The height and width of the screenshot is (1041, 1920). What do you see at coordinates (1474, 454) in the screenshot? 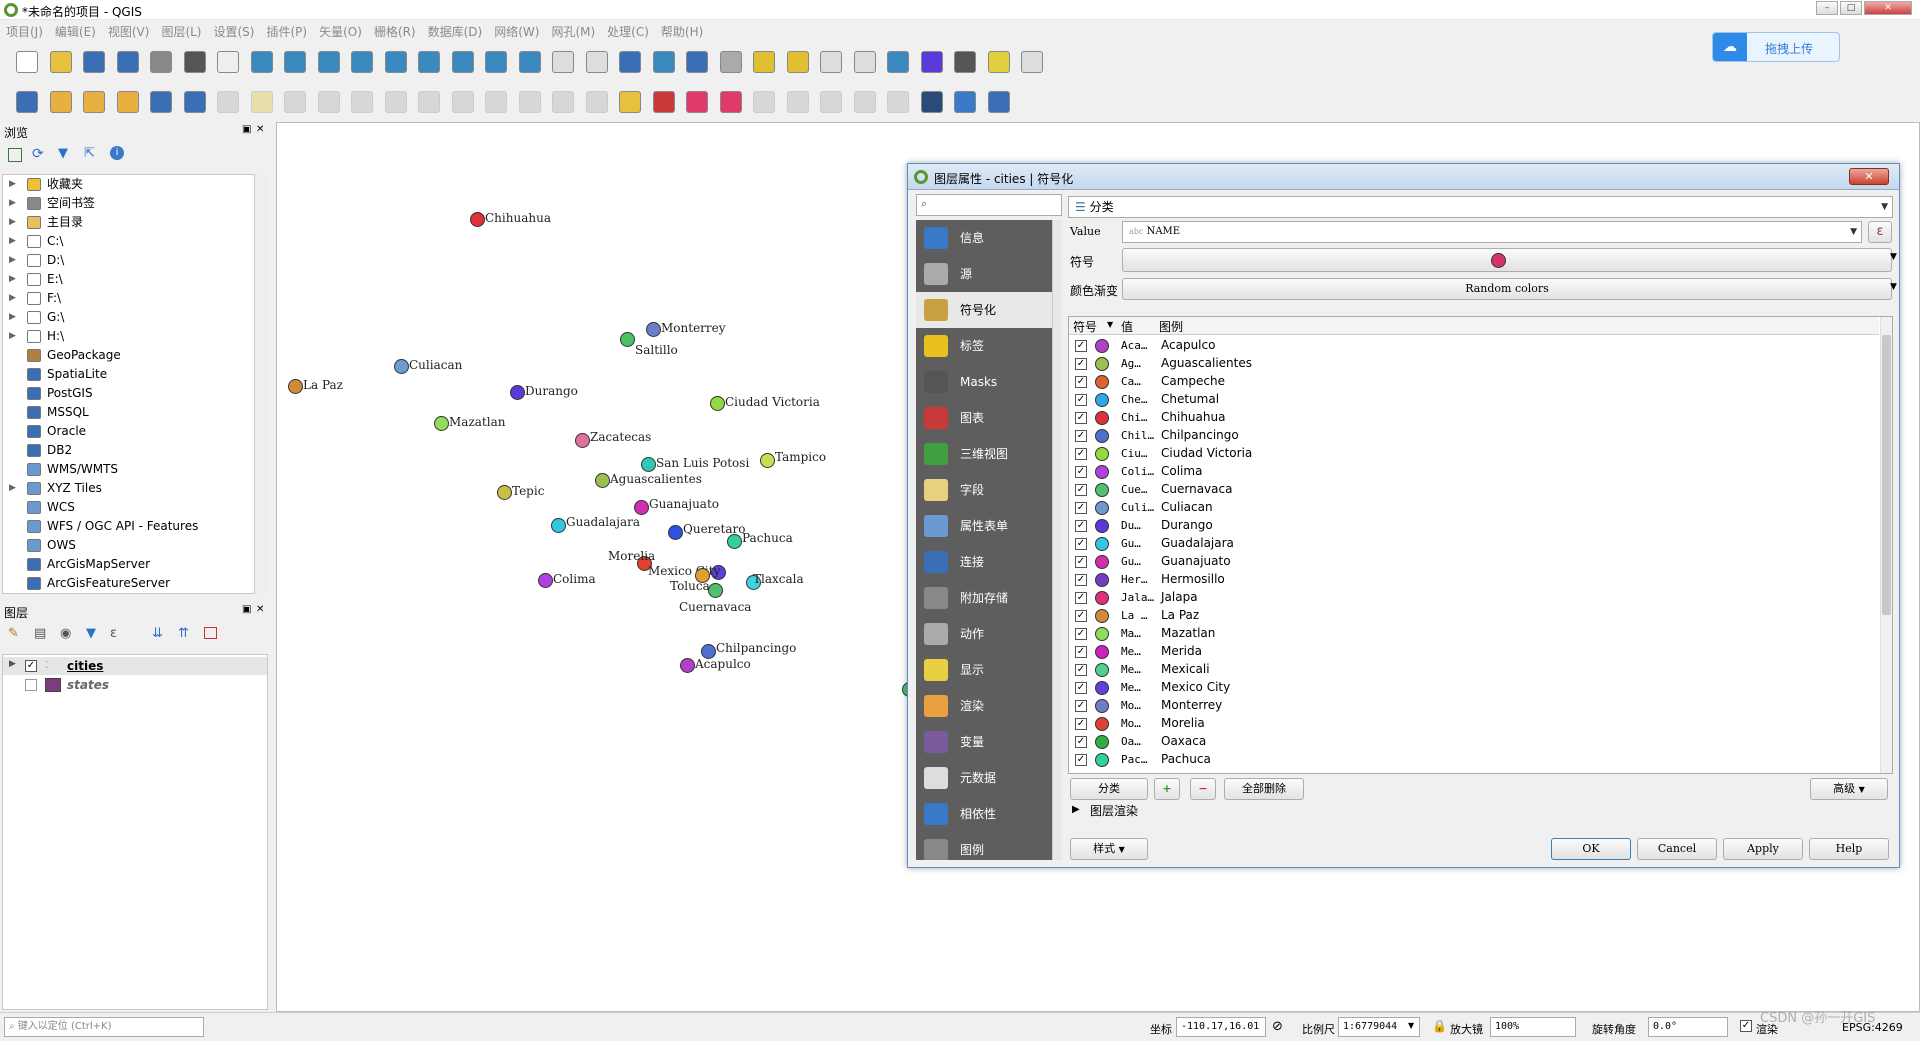
I see `category-row: ✓ Ciu… Ciudad Victoria` at bounding box center [1474, 454].